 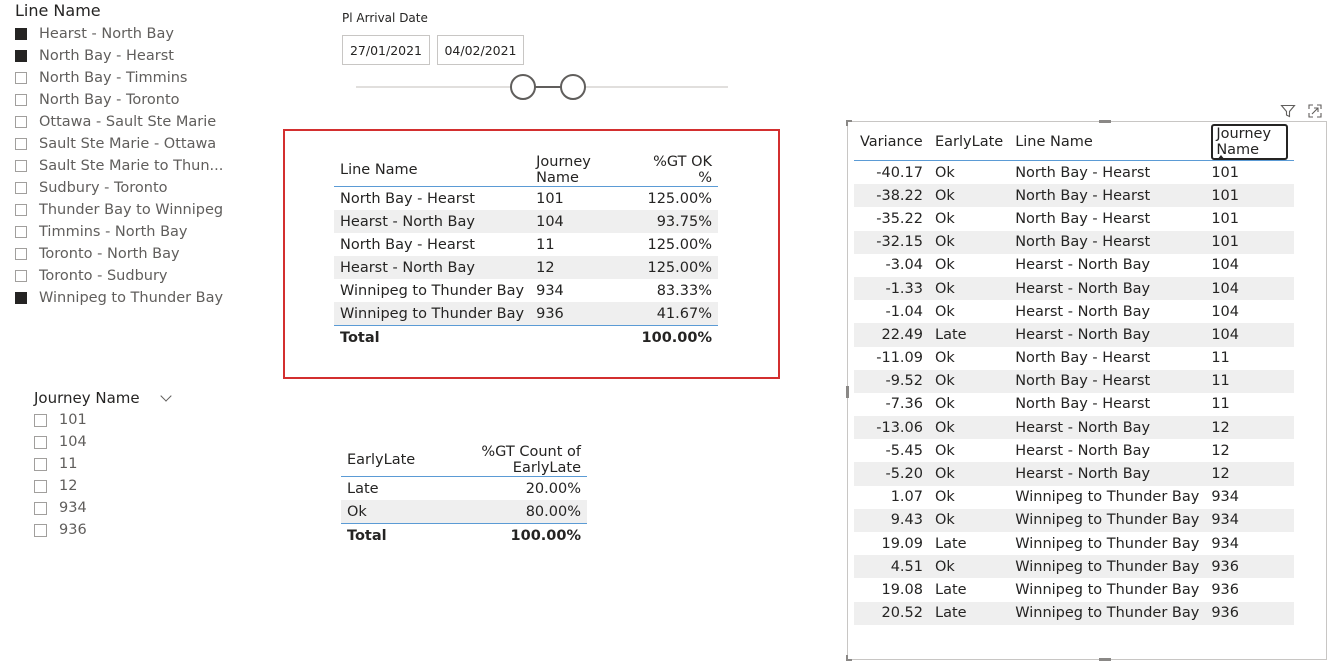 What do you see at coordinates (102, 486) in the screenshot?
I see `journey-name-option: 12` at bounding box center [102, 486].